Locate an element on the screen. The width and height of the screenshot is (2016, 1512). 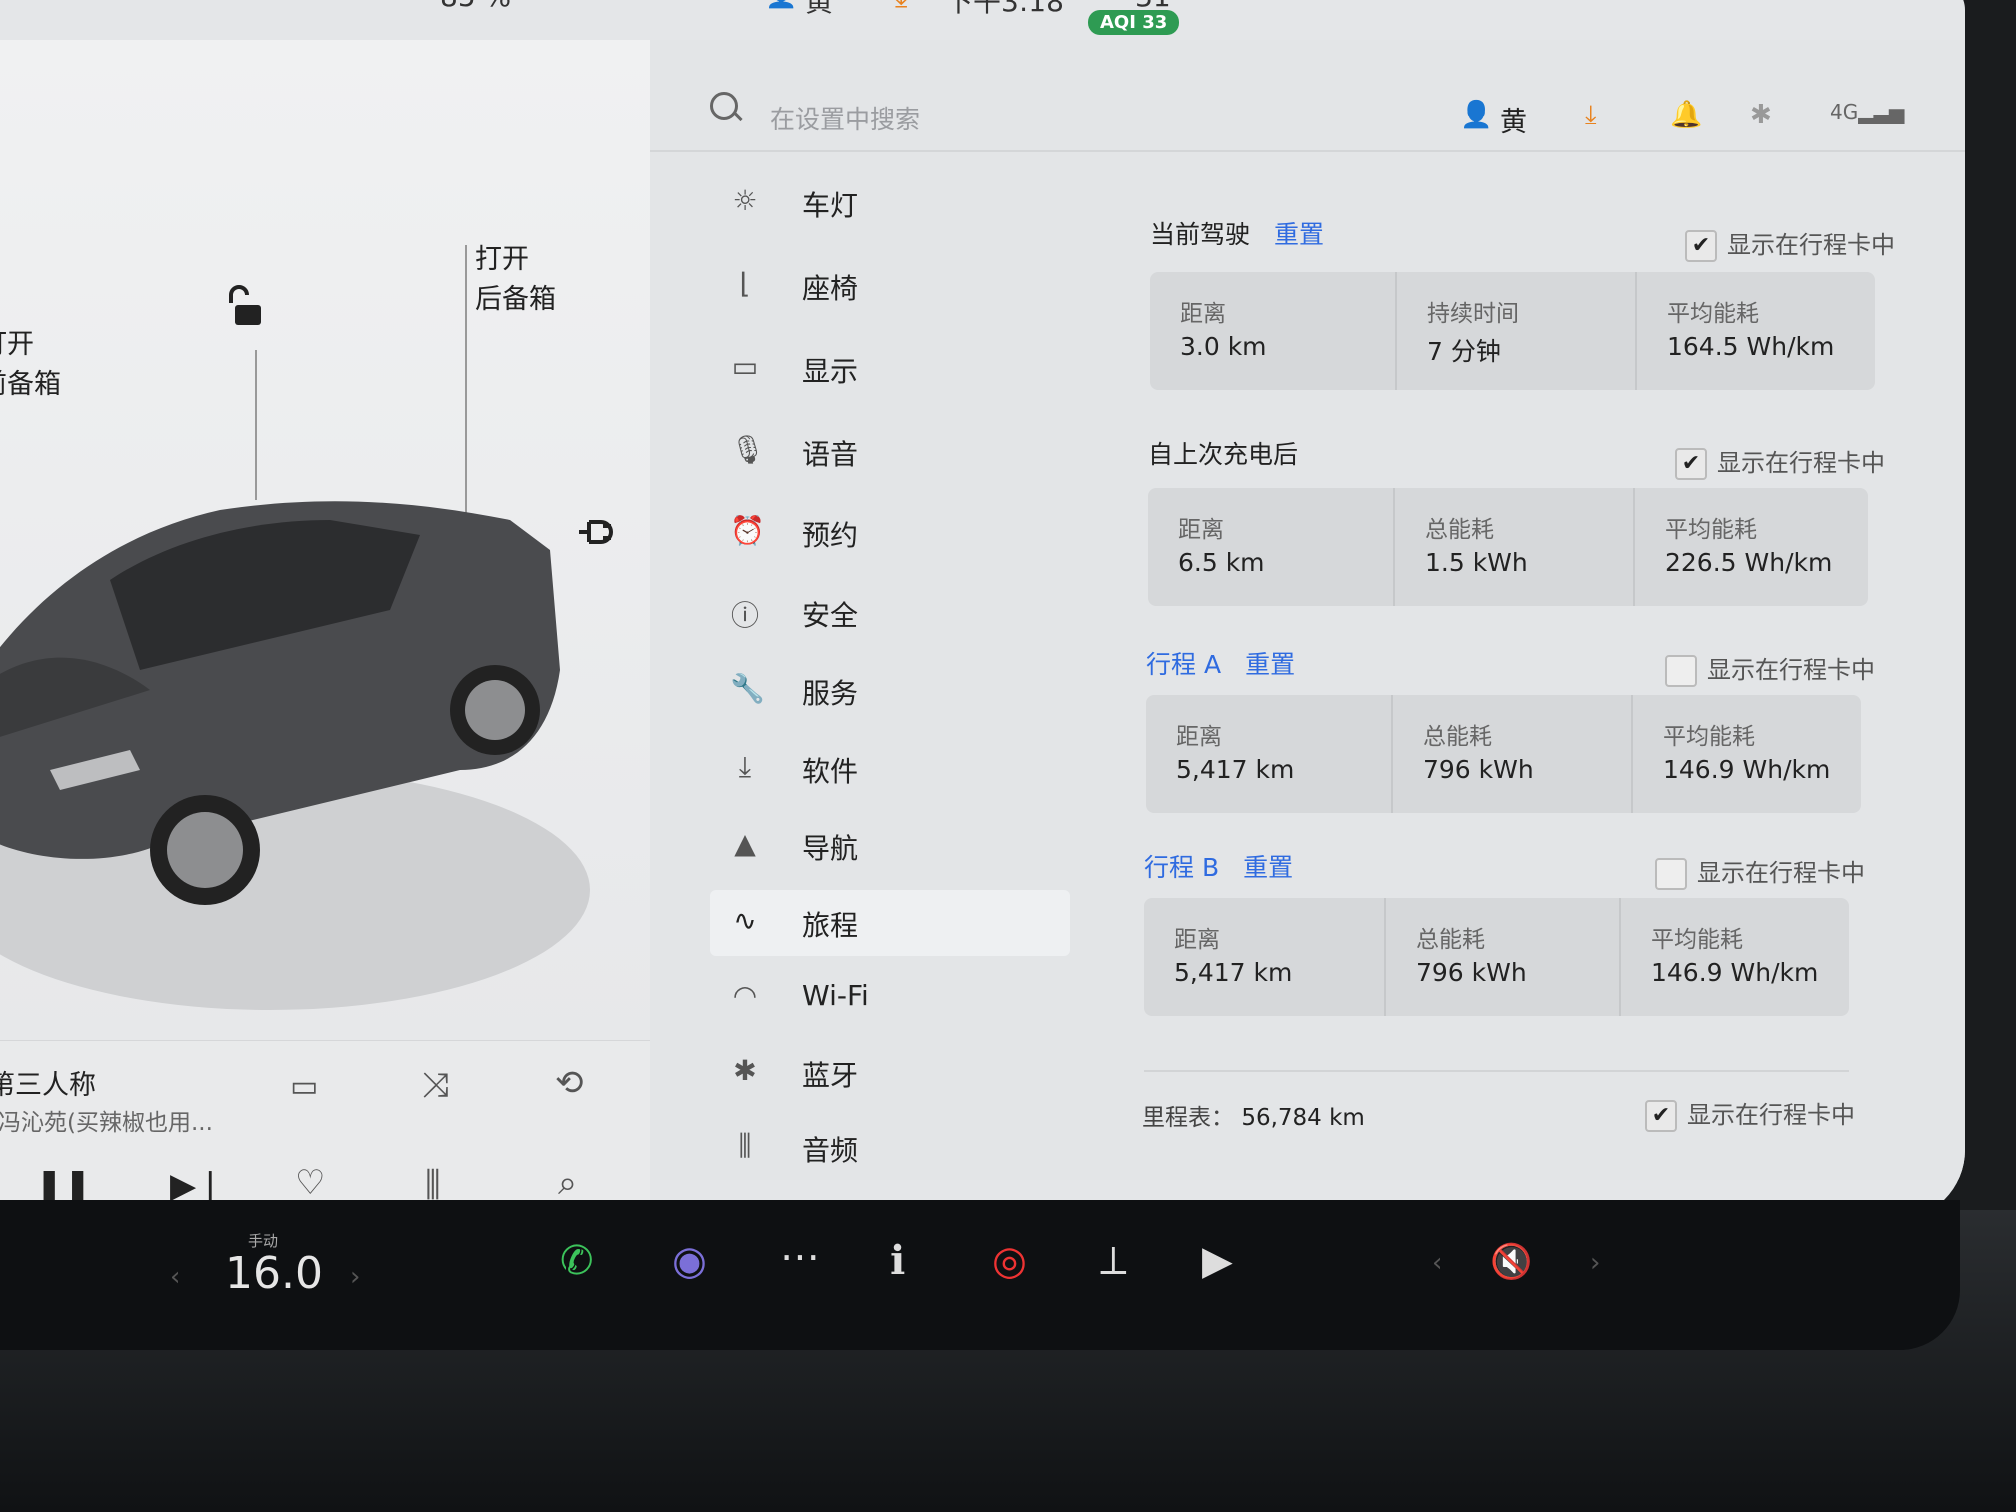
stat-value: 796 kWh is located at coordinates (1471, 972).